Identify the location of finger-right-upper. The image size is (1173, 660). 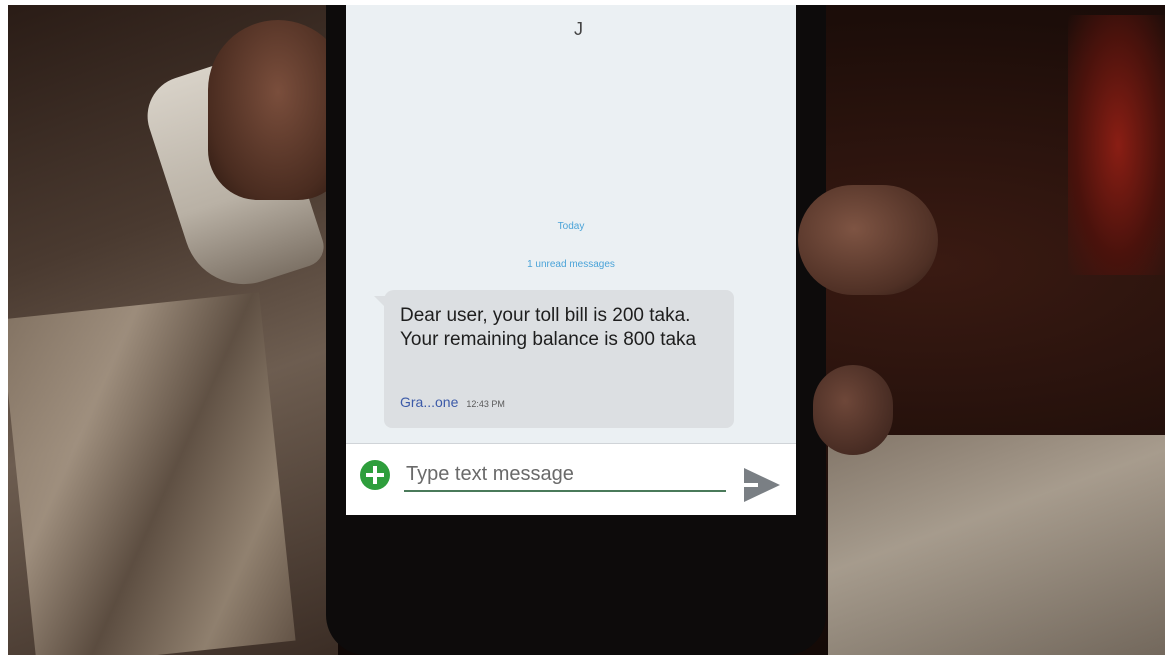
(868, 240).